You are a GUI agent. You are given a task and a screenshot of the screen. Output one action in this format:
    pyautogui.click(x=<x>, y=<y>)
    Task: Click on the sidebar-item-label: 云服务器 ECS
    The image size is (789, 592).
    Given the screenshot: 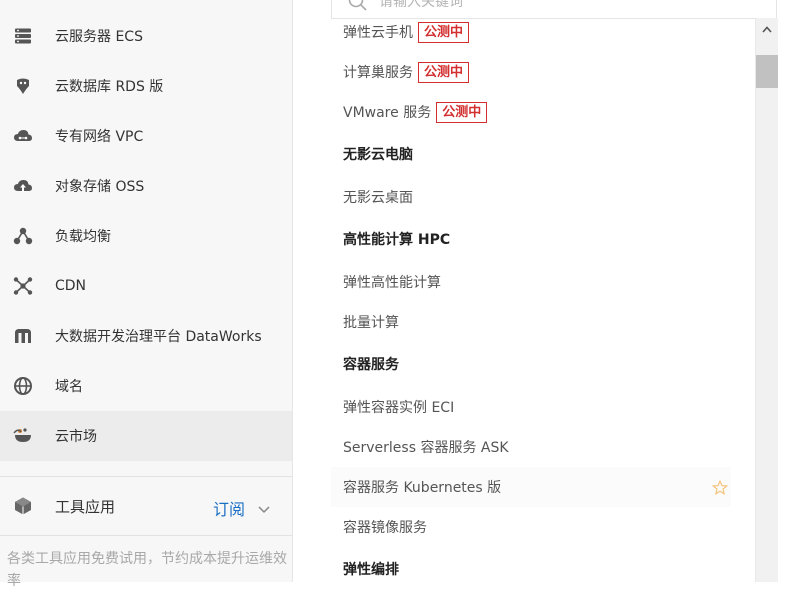 What is the action you would take?
    pyautogui.click(x=99, y=37)
    